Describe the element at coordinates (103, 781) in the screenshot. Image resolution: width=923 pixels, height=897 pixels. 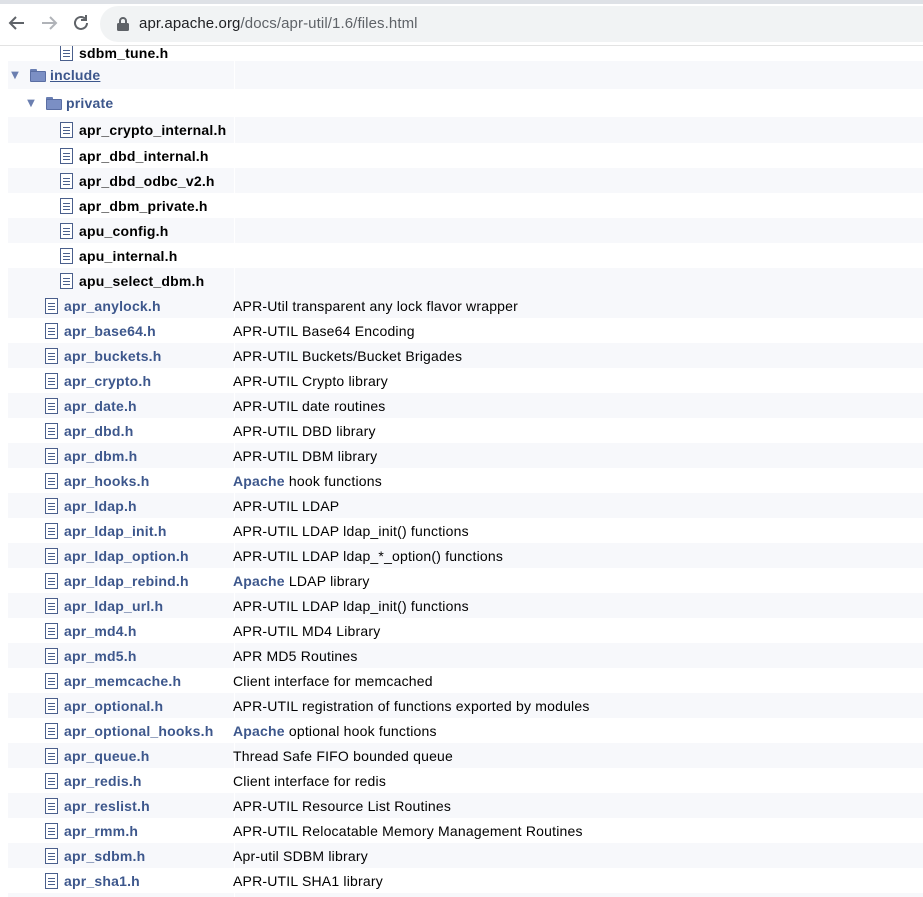
I see `file-link: apr_redis.h` at that location.